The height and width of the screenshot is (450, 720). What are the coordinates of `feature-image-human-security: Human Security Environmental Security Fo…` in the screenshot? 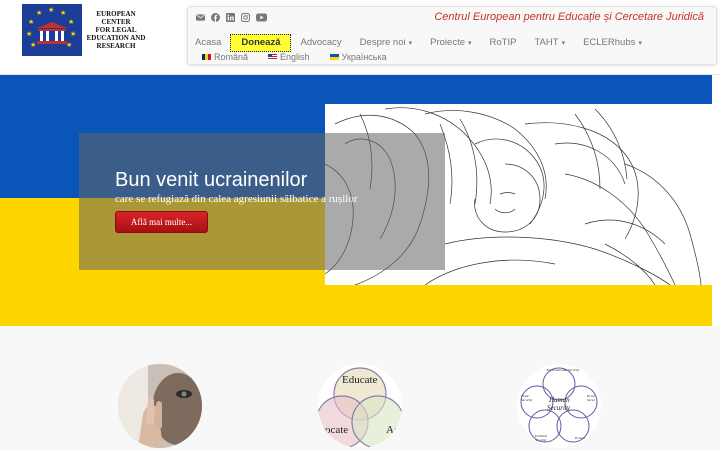 It's located at (559, 406).